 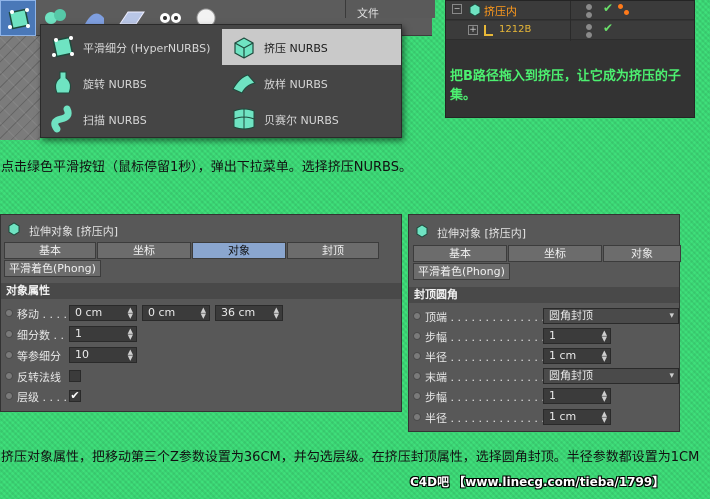 I want to click on column-divider, so click(x=570, y=21).